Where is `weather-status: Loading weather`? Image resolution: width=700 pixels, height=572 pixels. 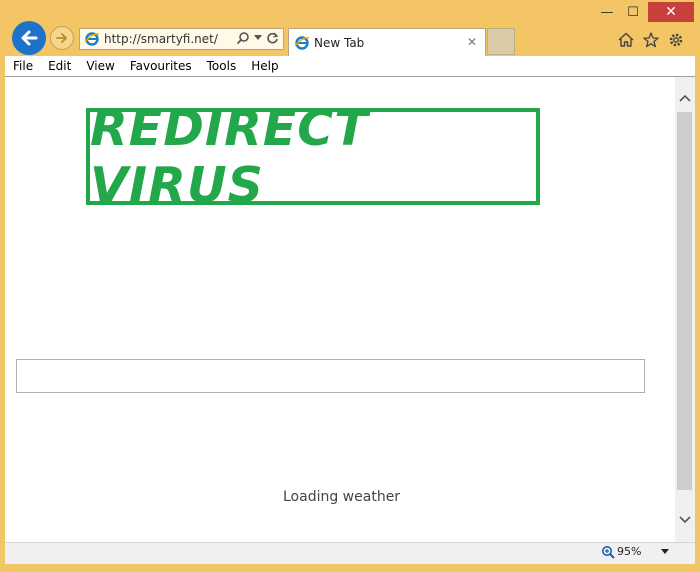
weather-status: Loading weather is located at coordinates (342, 497).